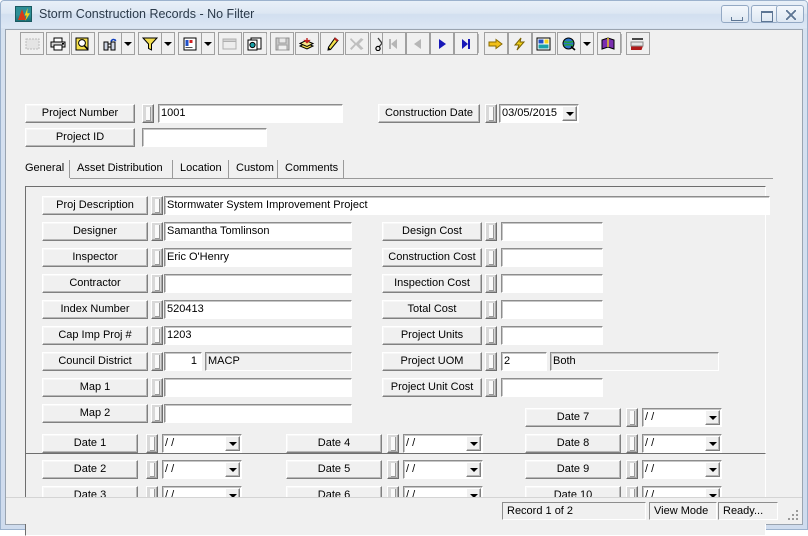 The width and height of the screenshot is (808, 536). Describe the element at coordinates (432, 387) in the screenshot. I see `project-unit-cost-label-button: Project Unit Cost` at that location.